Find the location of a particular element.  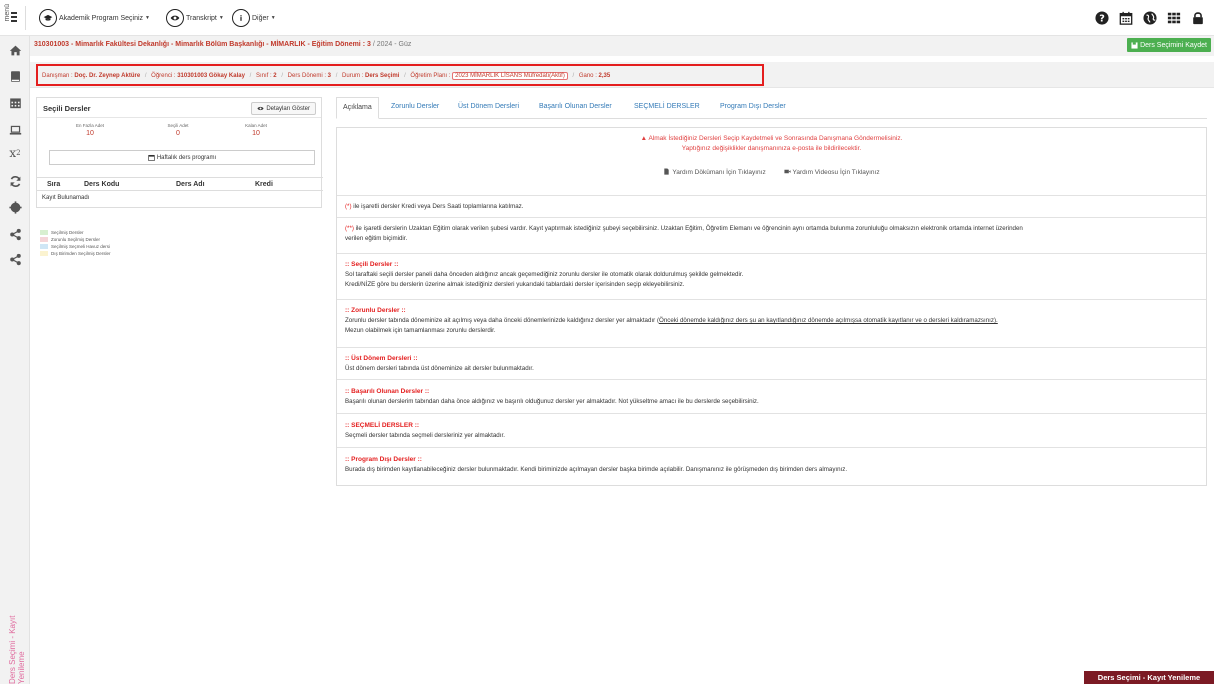

weekly-schedule-button: Haftalık ders programı is located at coordinates (182, 157).